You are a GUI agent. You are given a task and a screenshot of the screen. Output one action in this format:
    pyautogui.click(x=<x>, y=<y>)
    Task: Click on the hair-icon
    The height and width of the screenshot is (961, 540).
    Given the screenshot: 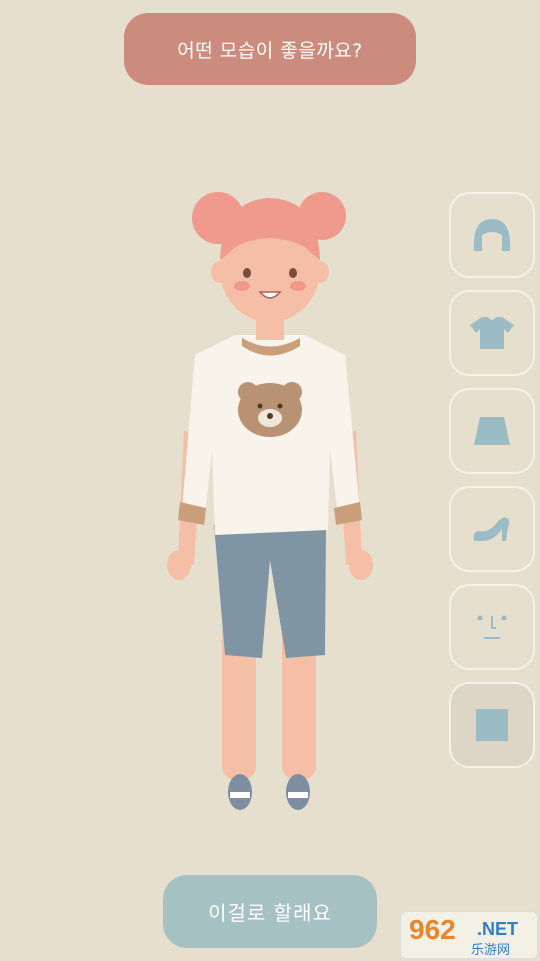 What is the action you would take?
    pyautogui.click(x=492, y=235)
    